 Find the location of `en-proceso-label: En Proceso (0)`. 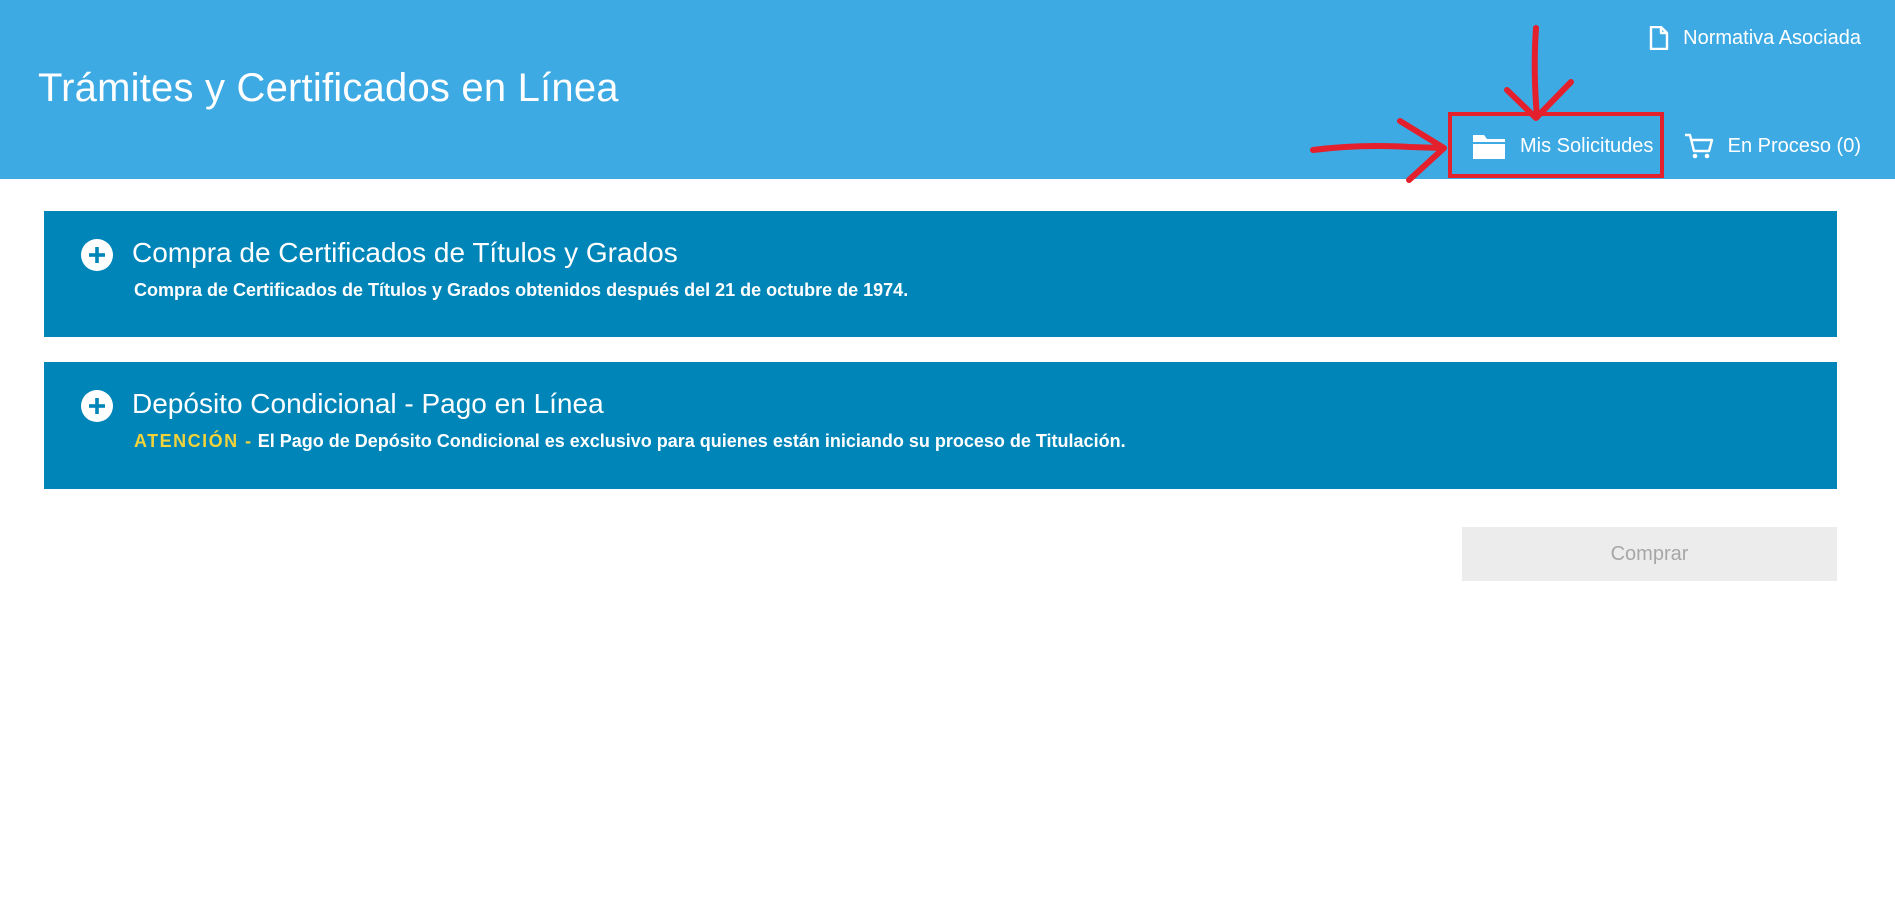

en-proceso-label: En Proceso (0) is located at coordinates (1794, 145).